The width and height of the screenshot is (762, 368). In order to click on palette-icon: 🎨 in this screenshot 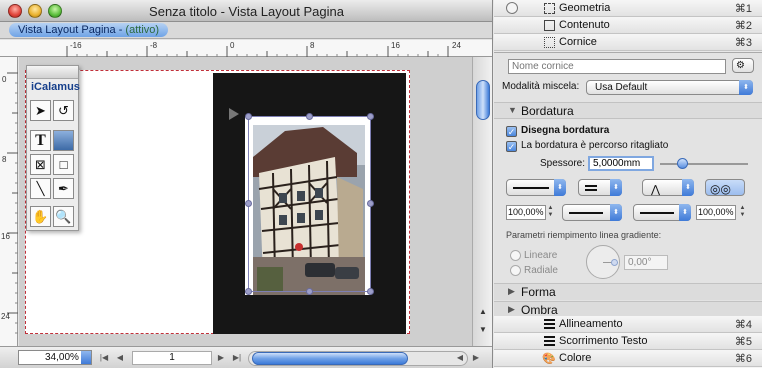, I will do `click(549, 359)`.